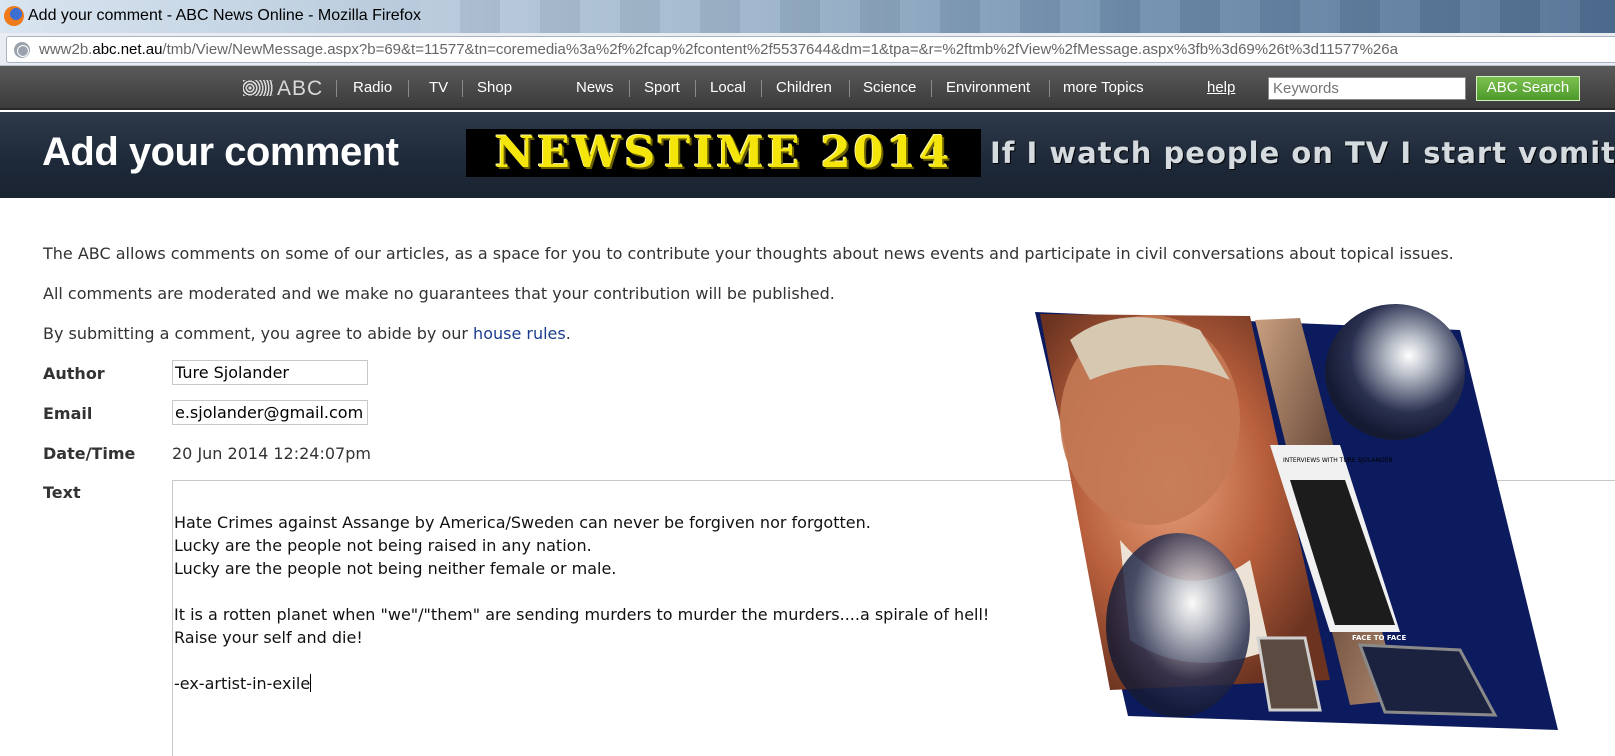  I want to click on help-link: help, so click(1221, 87).